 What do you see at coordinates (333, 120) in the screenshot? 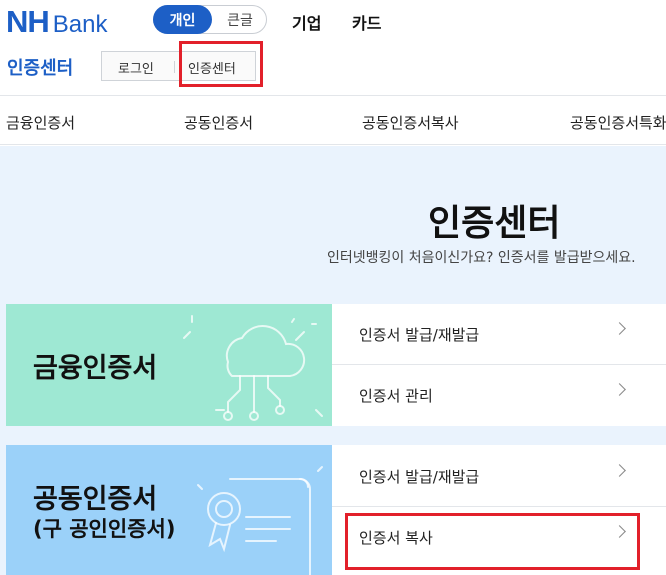
I see `cert-tab-menu: 금융인증서 공동인증서 공동인증서복사 공동인증서특화` at bounding box center [333, 120].